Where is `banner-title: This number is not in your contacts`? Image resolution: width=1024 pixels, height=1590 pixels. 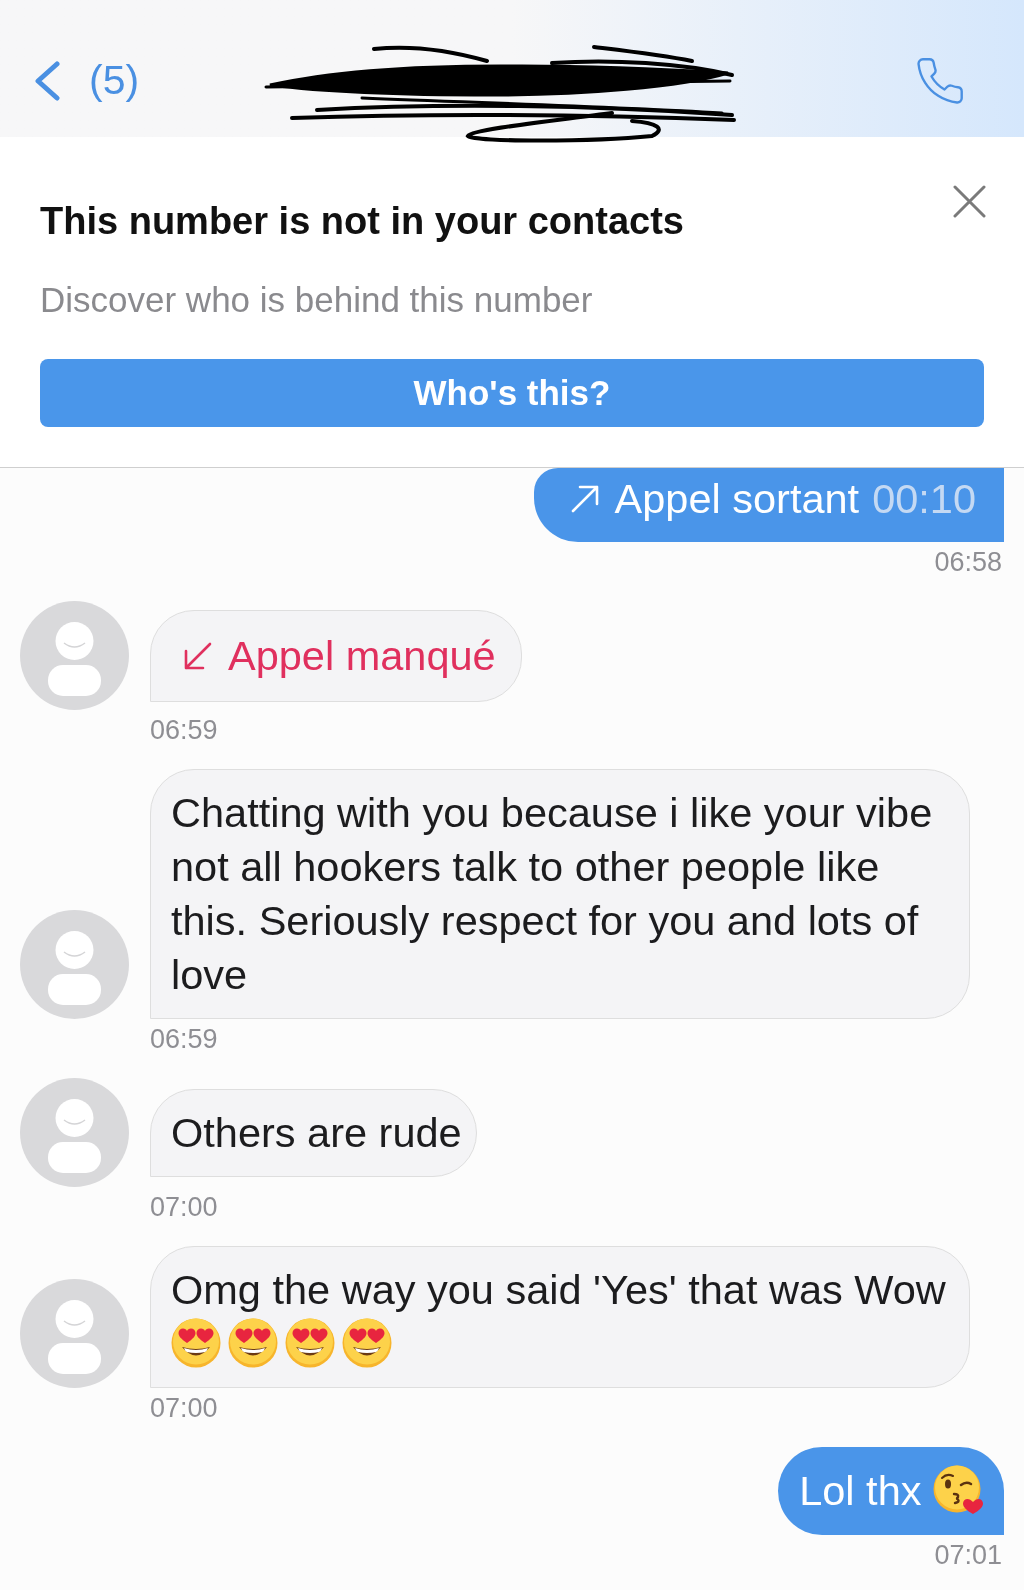 banner-title: This number is not in your contacts is located at coordinates (362, 221).